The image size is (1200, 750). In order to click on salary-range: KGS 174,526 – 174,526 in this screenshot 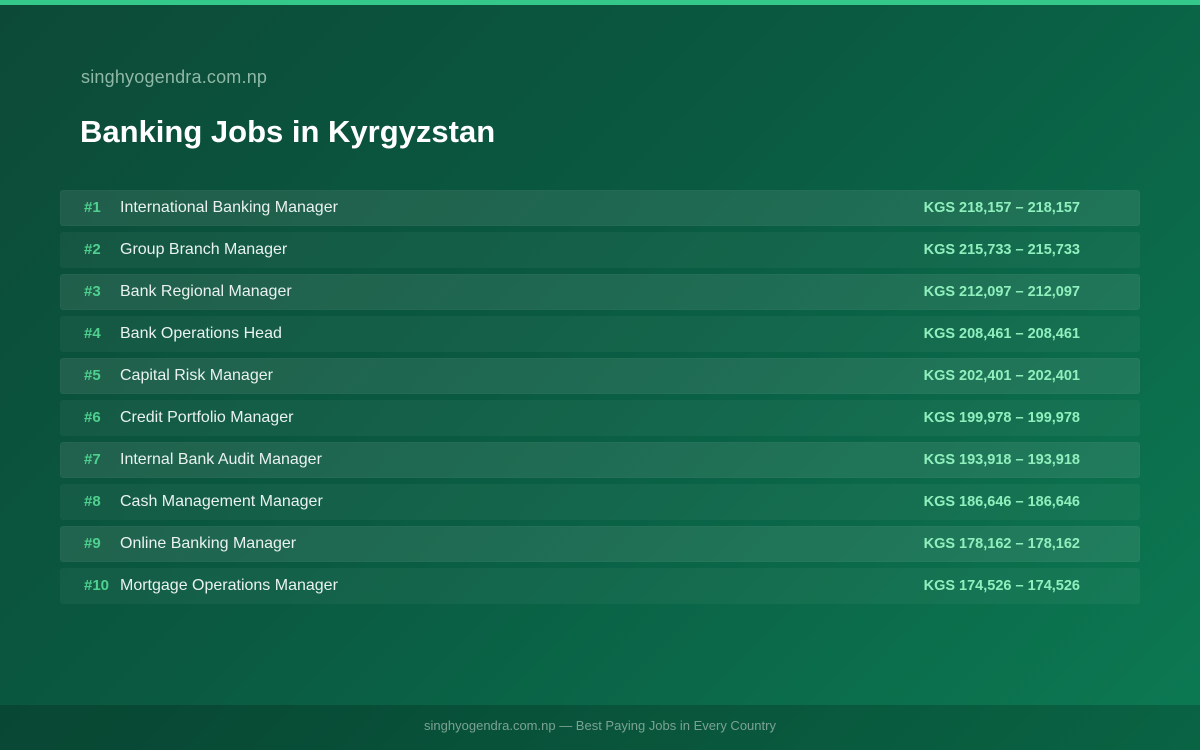, I will do `click(1001, 586)`.